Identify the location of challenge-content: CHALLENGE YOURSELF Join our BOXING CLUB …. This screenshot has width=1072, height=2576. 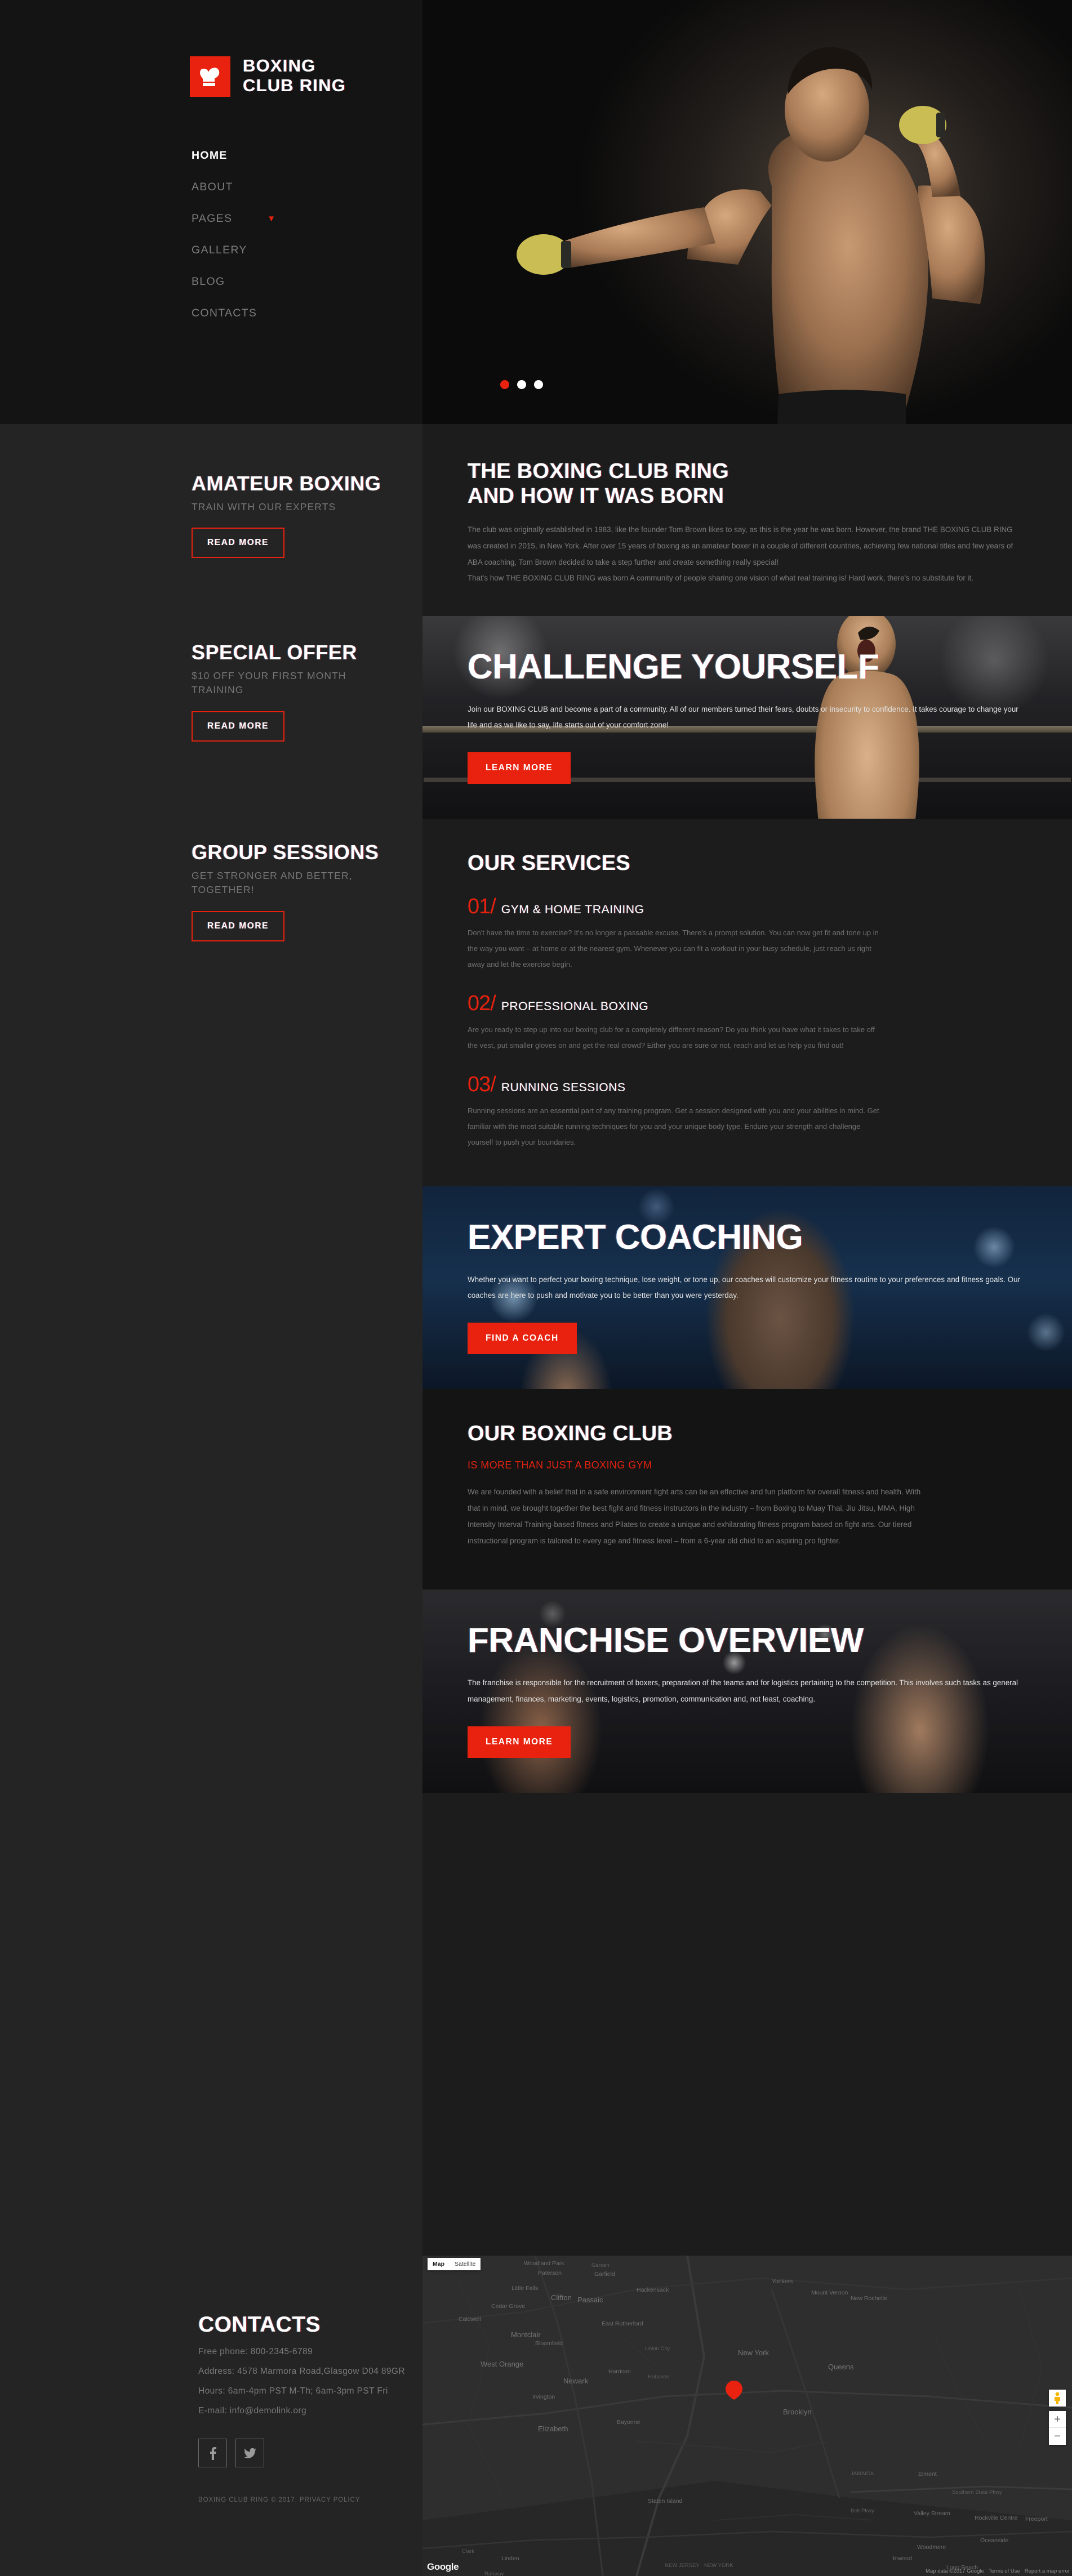
(747, 717).